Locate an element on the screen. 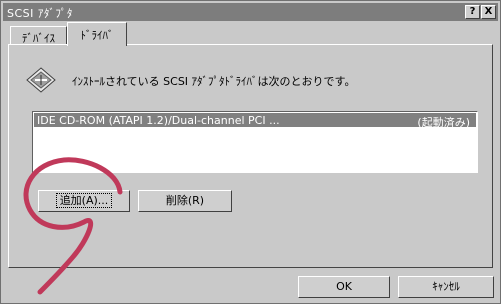 Image resolution: width=503 pixels, height=306 pixels. tab-driver: ﾄﾞﾗｲﾊﾞ is located at coordinates (97, 34).